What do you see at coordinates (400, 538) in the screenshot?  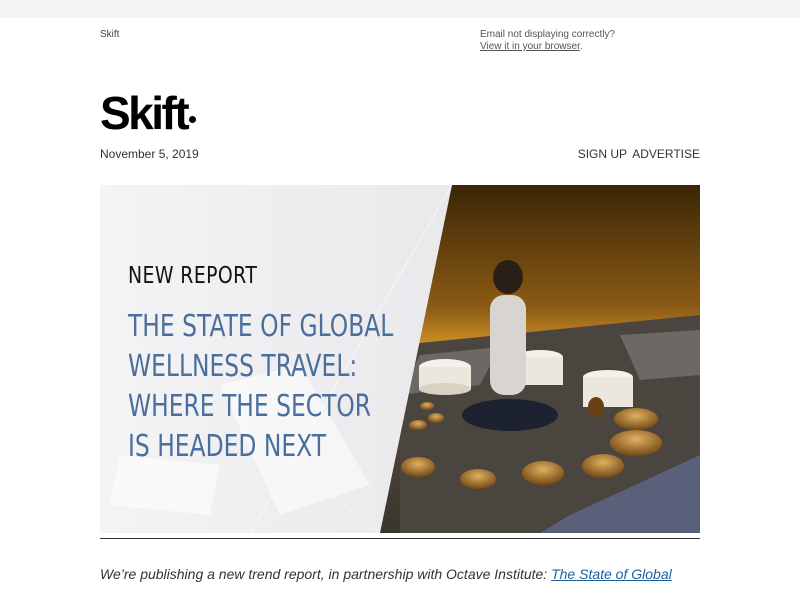 I see `divider` at bounding box center [400, 538].